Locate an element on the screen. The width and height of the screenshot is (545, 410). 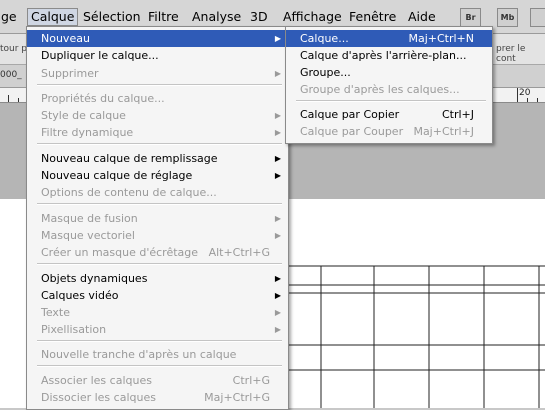
menu-analyse: Analyse is located at coordinates (216, 17).